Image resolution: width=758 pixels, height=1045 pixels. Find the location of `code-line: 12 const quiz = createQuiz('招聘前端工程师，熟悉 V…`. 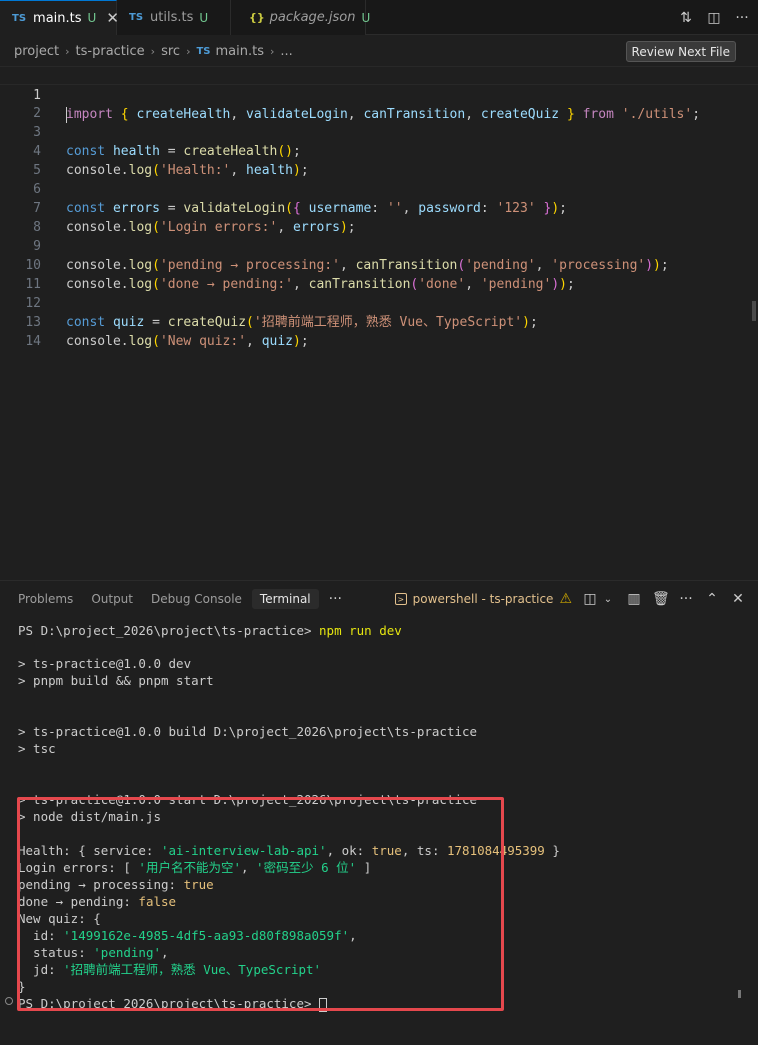

code-line: 12 const quiz = createQuiz('招聘前端工程师，熟悉 V… is located at coordinates (379, 302).